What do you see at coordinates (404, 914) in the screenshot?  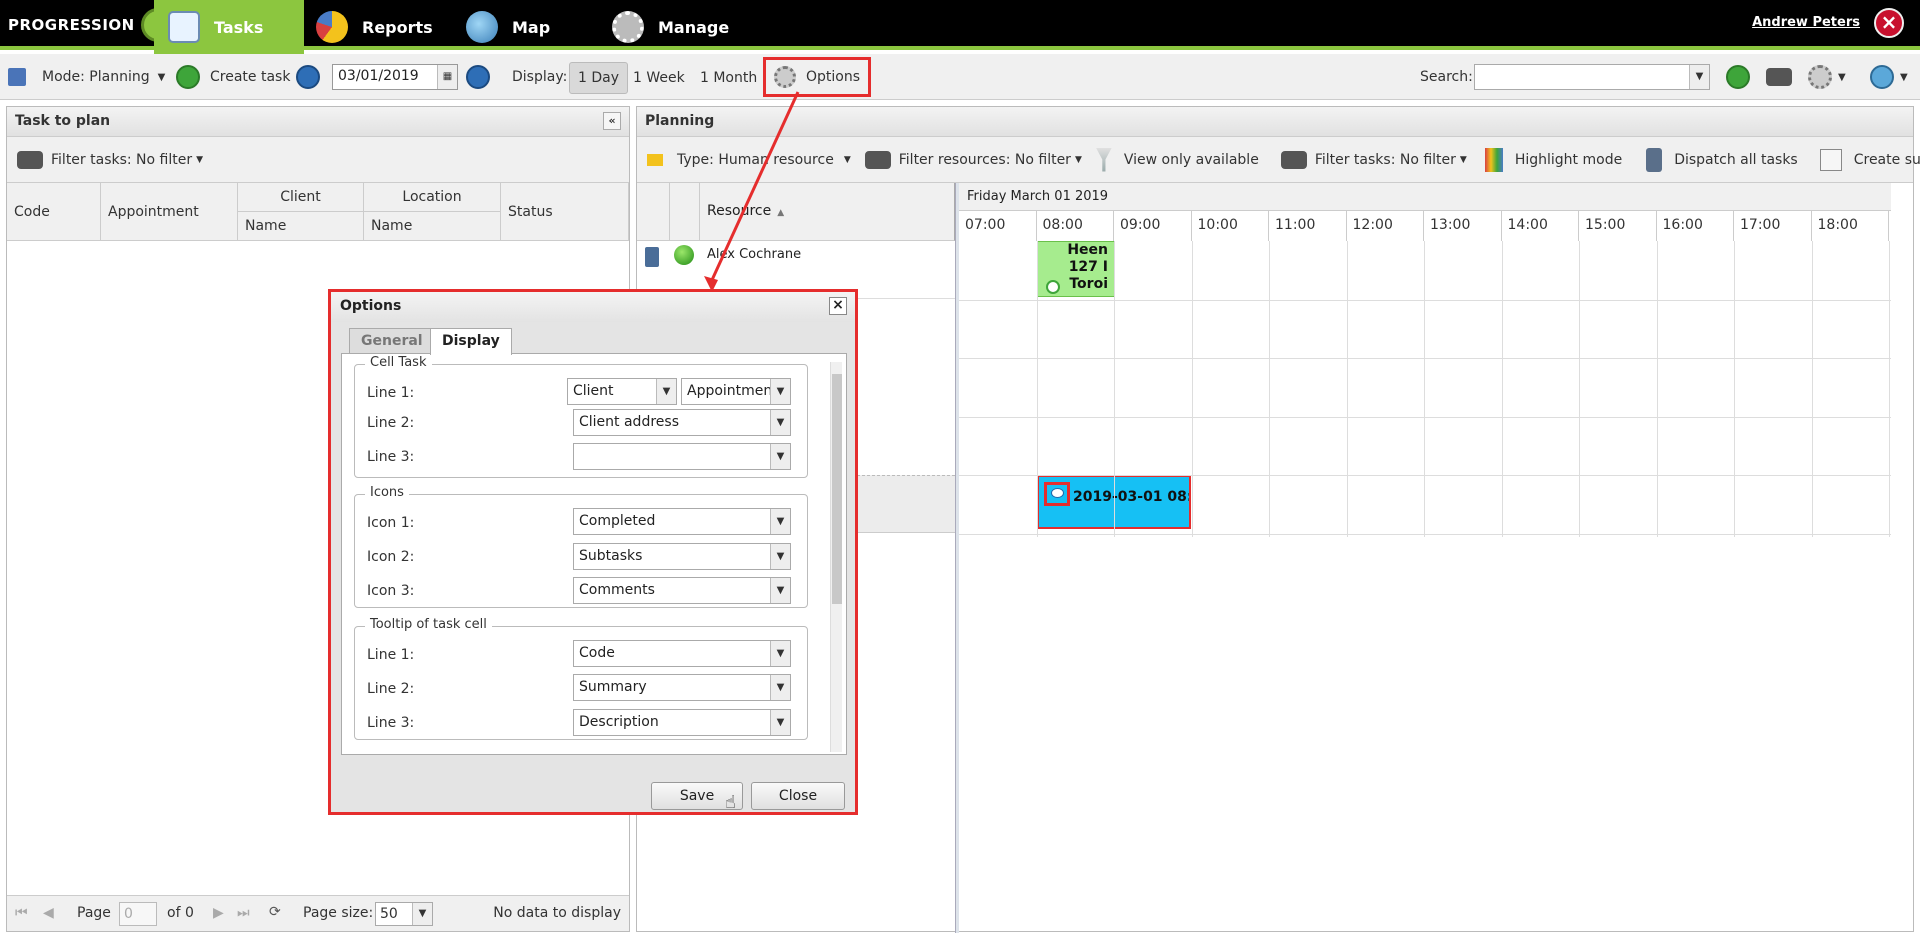 I see `page-size-select: 50 ▼` at bounding box center [404, 914].